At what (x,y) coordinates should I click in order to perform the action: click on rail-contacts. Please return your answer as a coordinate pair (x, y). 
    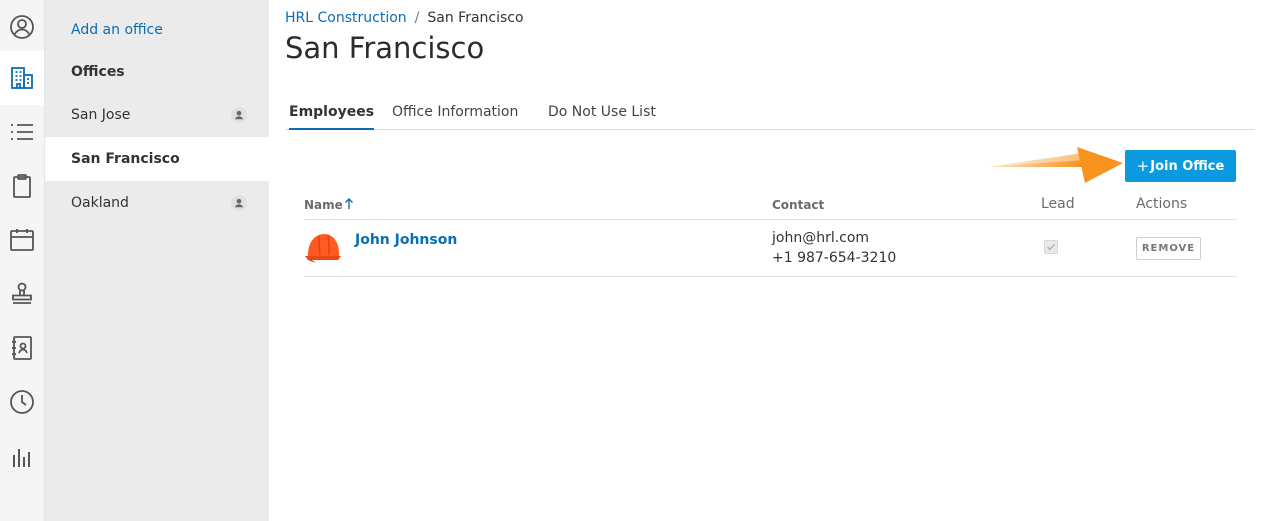
    Looking at the image, I should click on (22, 348).